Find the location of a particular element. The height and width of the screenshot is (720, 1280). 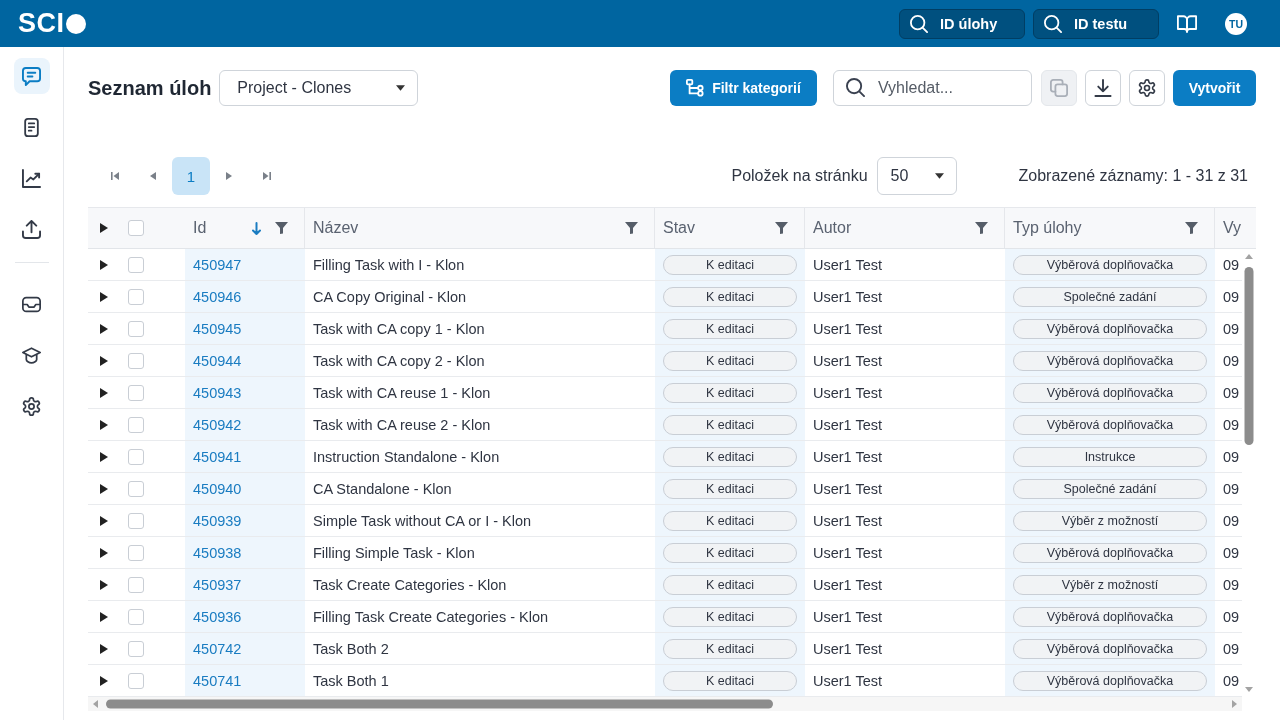

column-title: Název is located at coordinates (336, 228).